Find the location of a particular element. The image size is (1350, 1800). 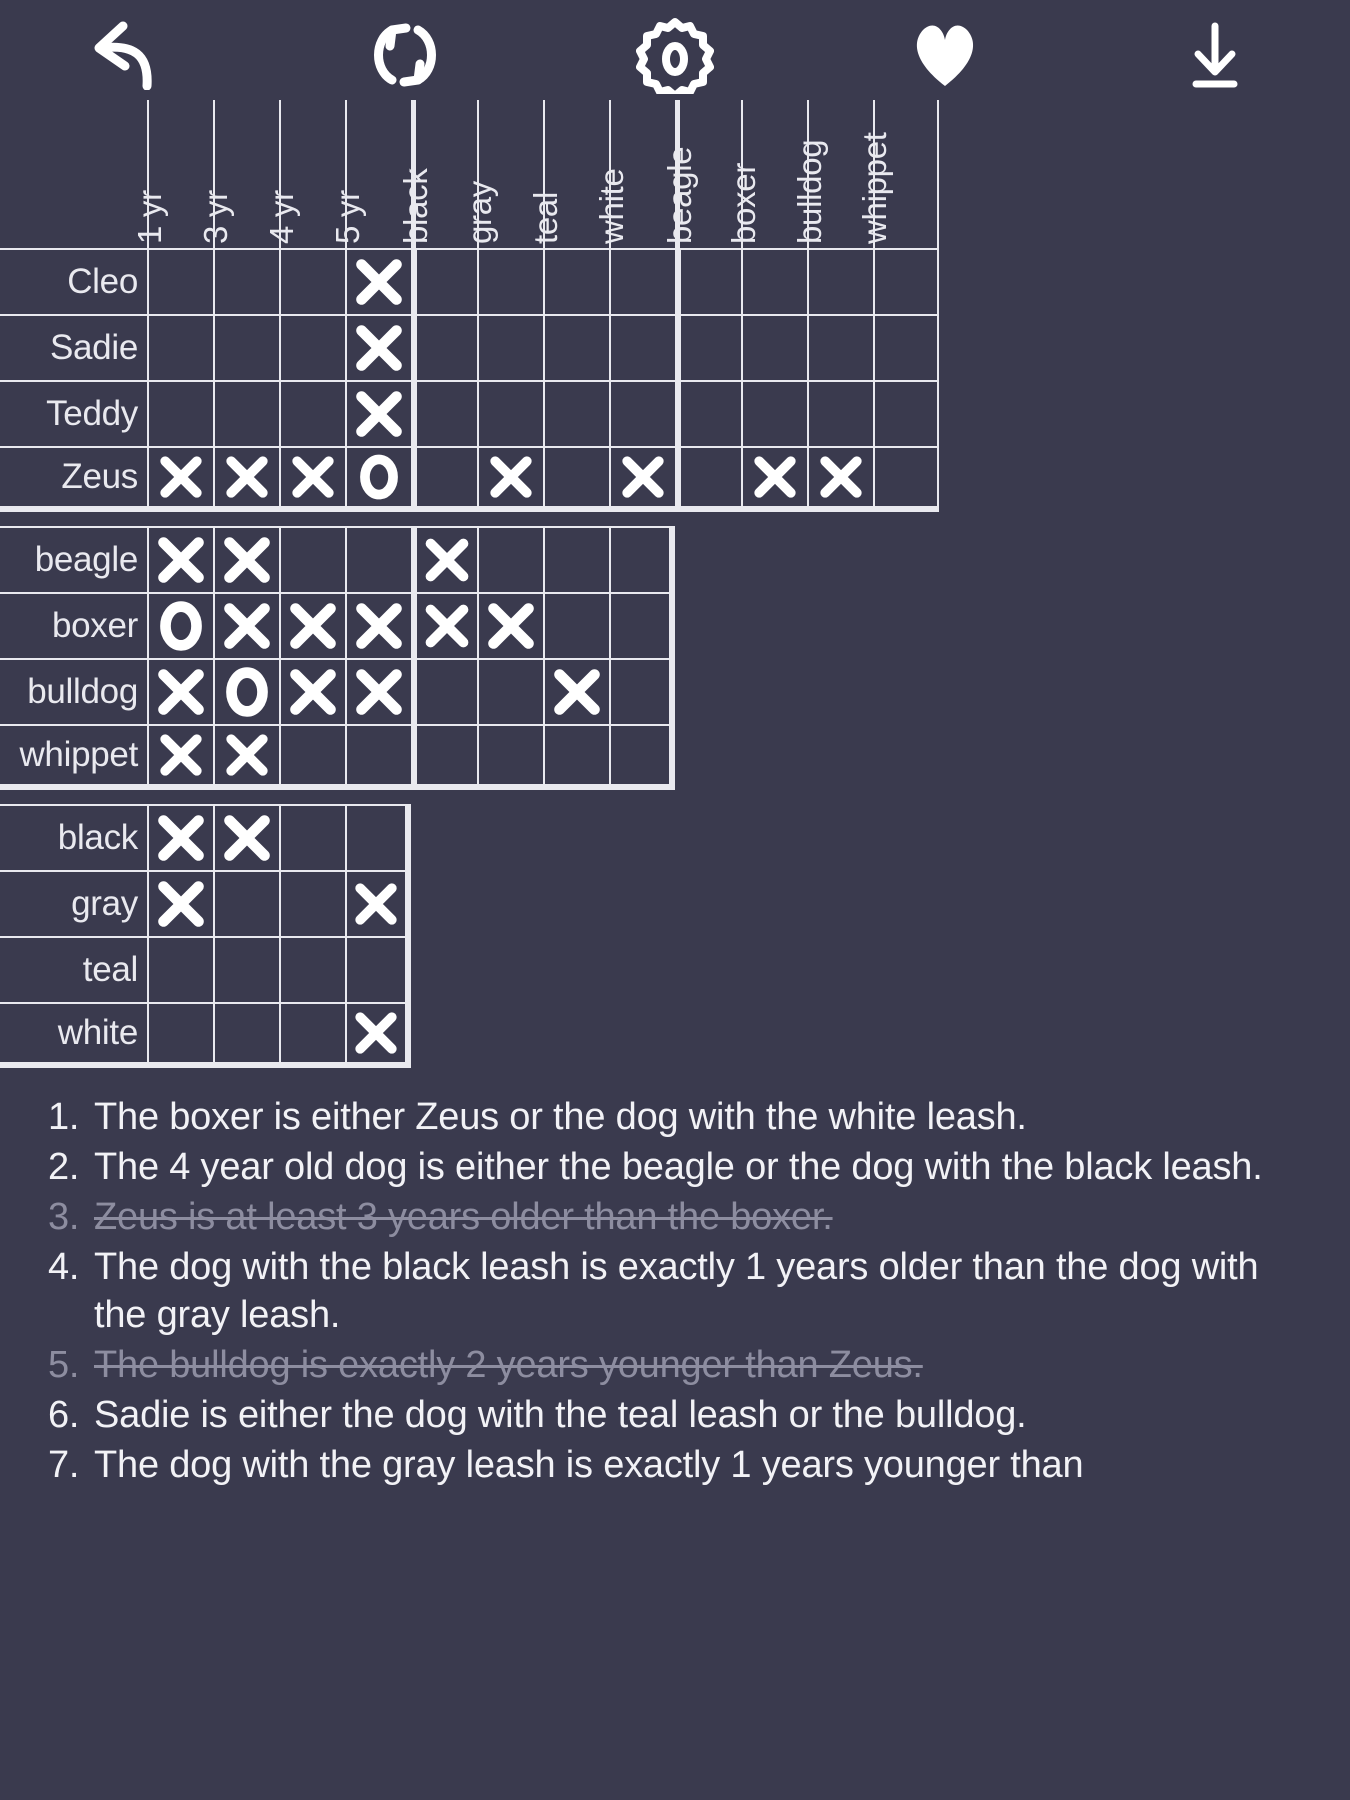

cell-Sadie-boxer is located at coordinates (774, 347).